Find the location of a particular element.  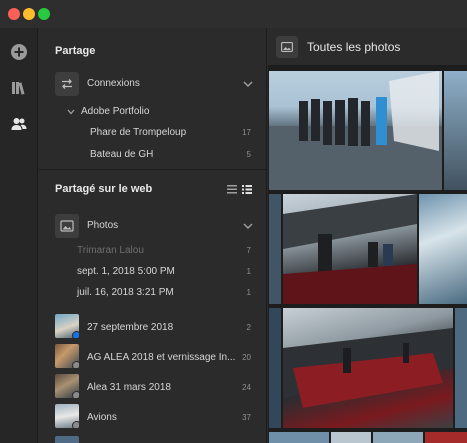

album-label: Trimaran Lalou is located at coordinates (110, 250).